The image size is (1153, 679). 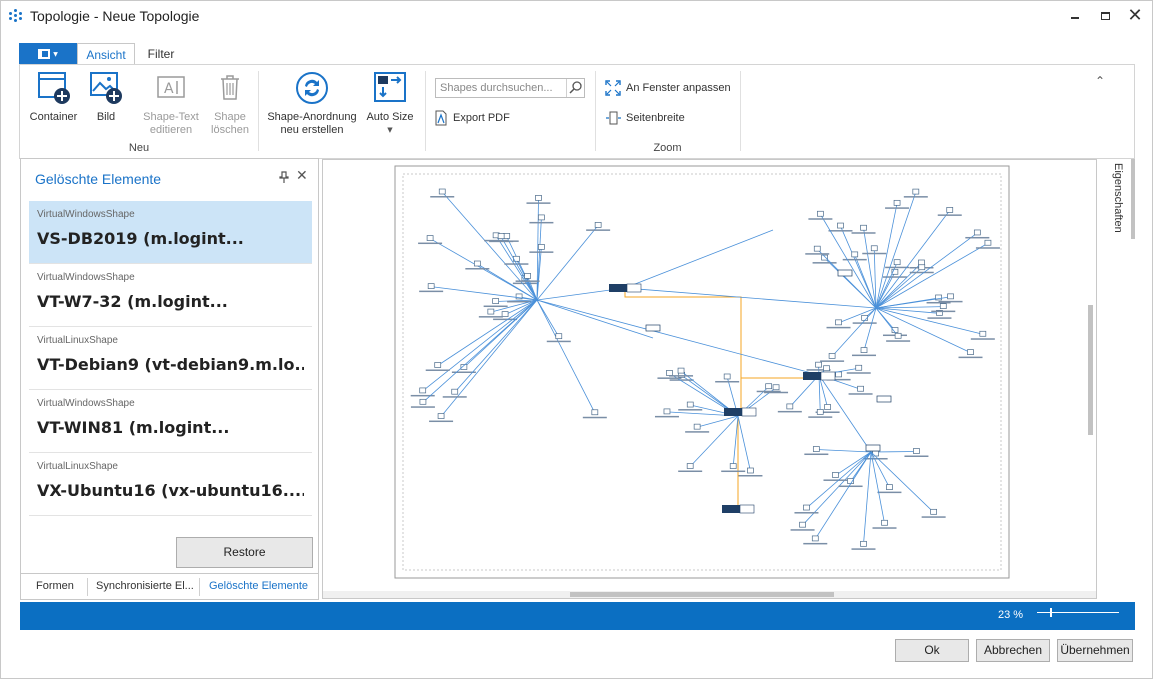 I want to click on panel-close-icon: ✕, so click(x=302, y=176).